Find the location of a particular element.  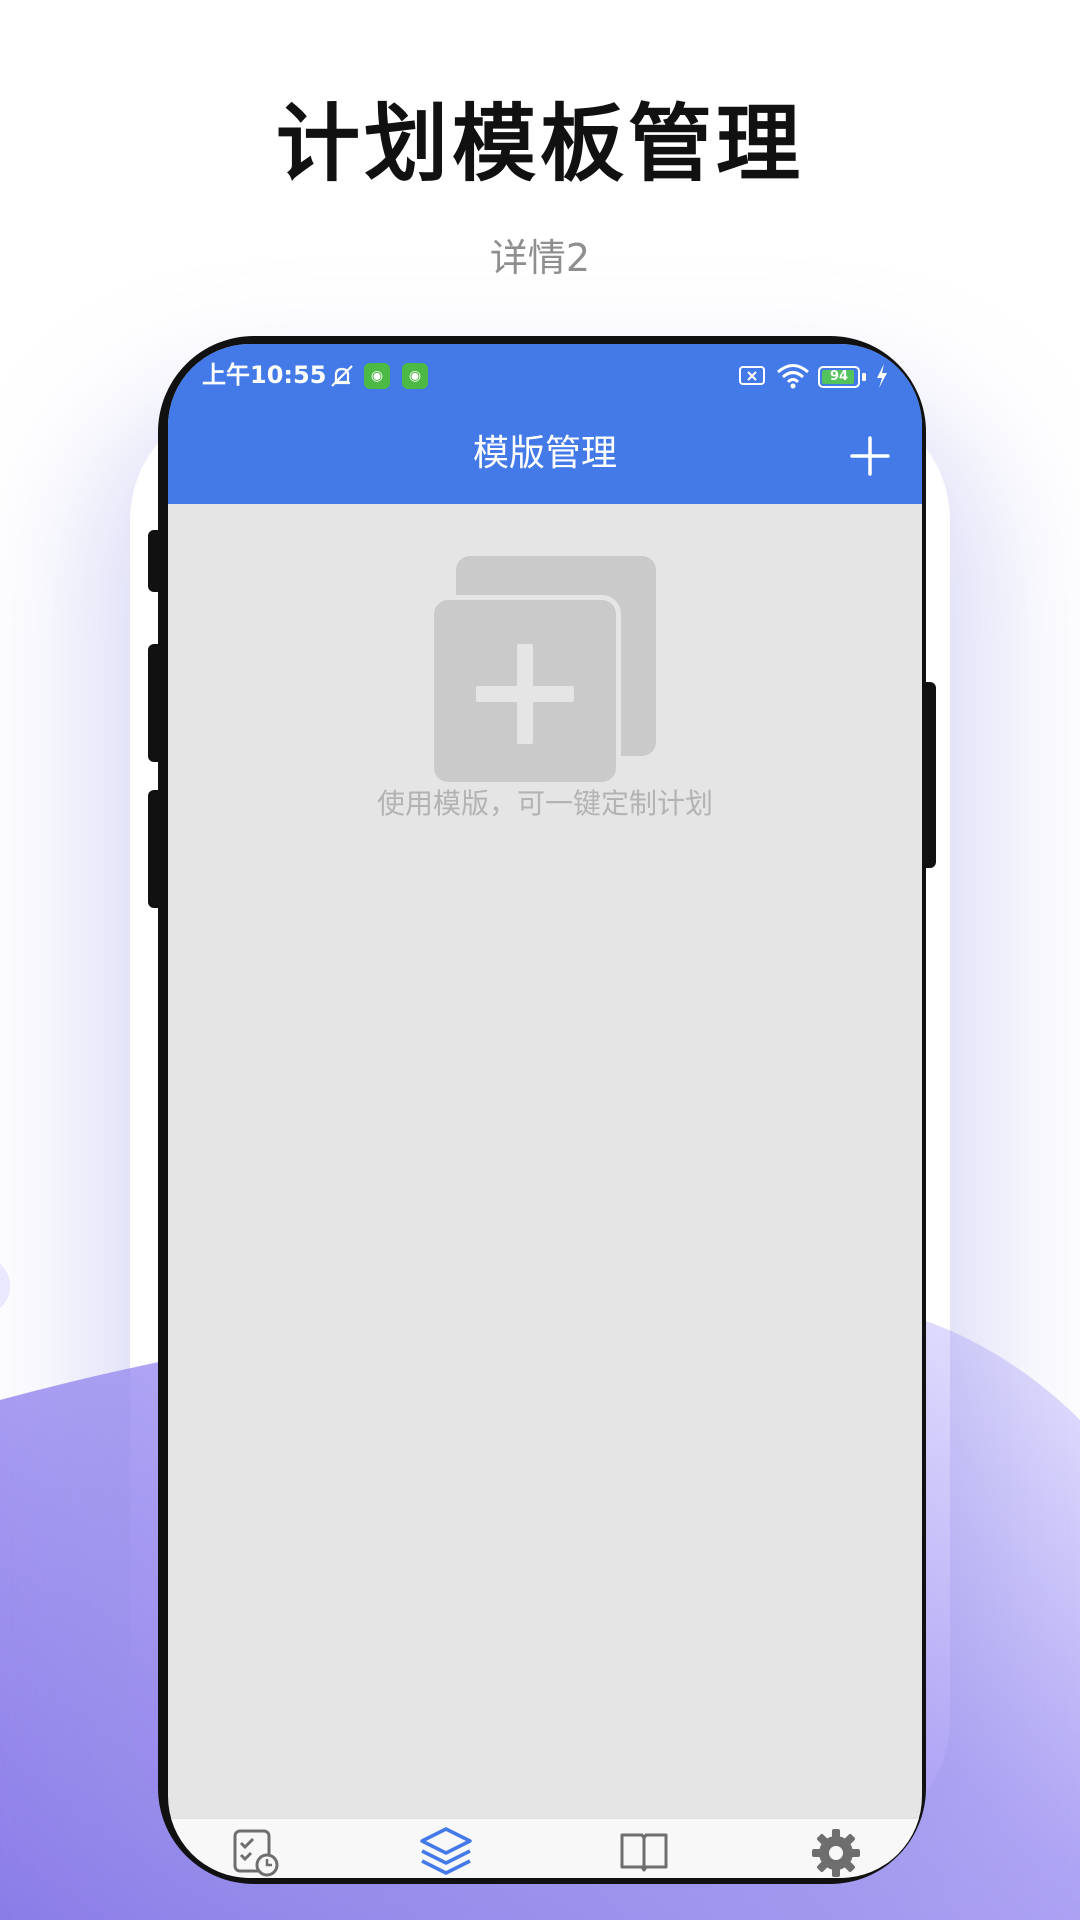

battery-icon: 94 is located at coordinates (839, 377).